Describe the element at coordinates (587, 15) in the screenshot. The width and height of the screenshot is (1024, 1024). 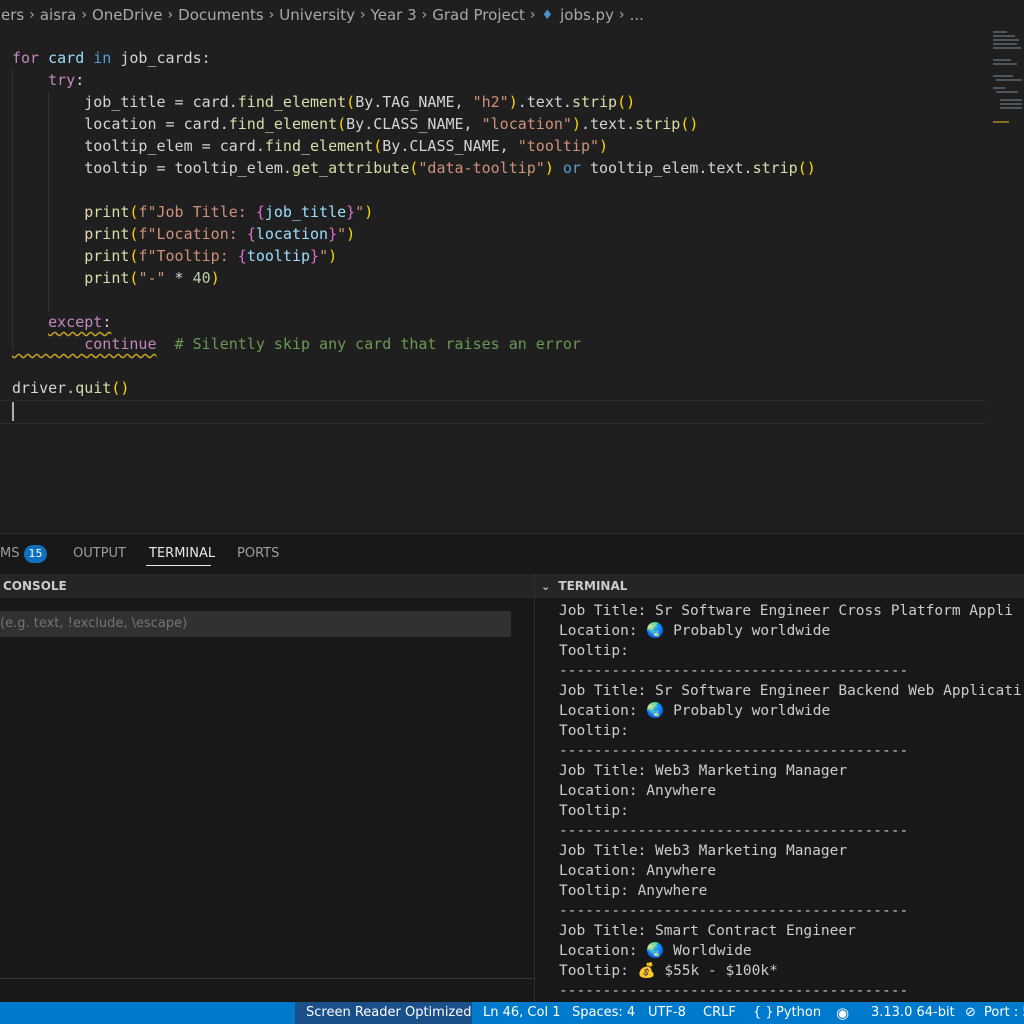
I see `breadcrumb-file: jobs.py` at that location.